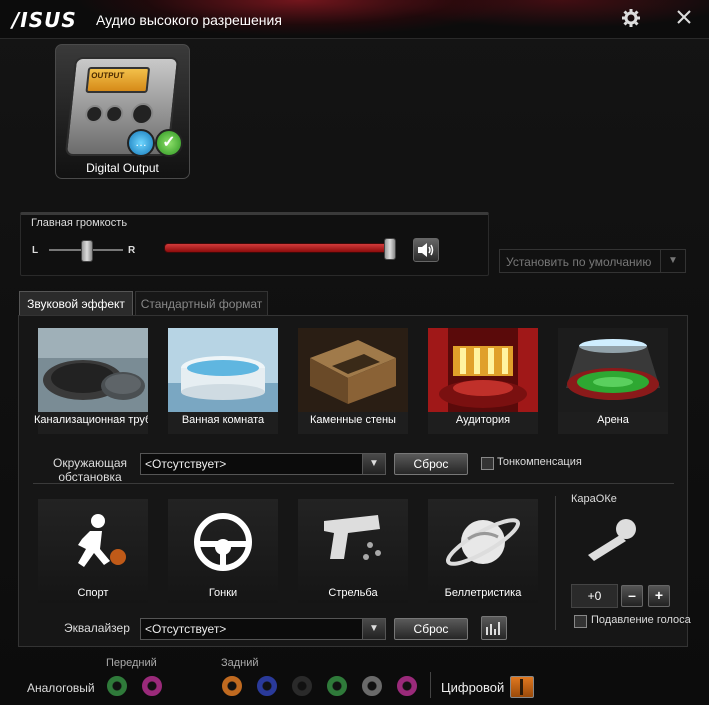 This screenshot has height=705, width=709. What do you see at coordinates (659, 596) in the screenshot?
I see `karaoke-plus-button: +` at bounding box center [659, 596].